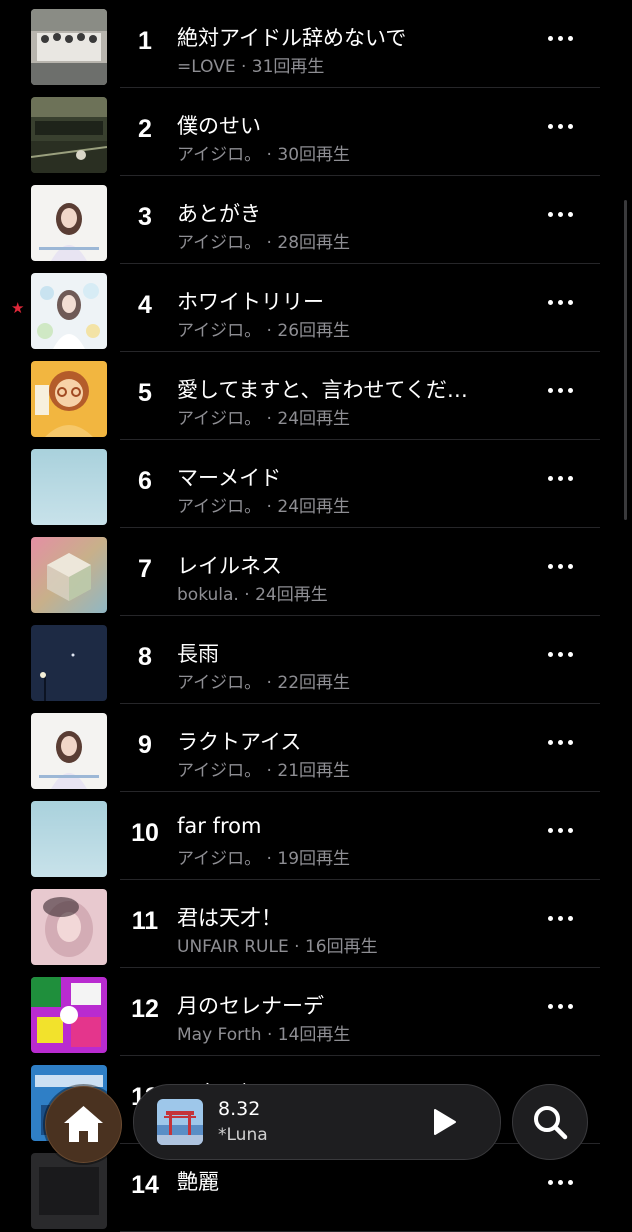 The width and height of the screenshot is (632, 1232). What do you see at coordinates (145, 41) in the screenshot?
I see `track-rank: 1` at bounding box center [145, 41].